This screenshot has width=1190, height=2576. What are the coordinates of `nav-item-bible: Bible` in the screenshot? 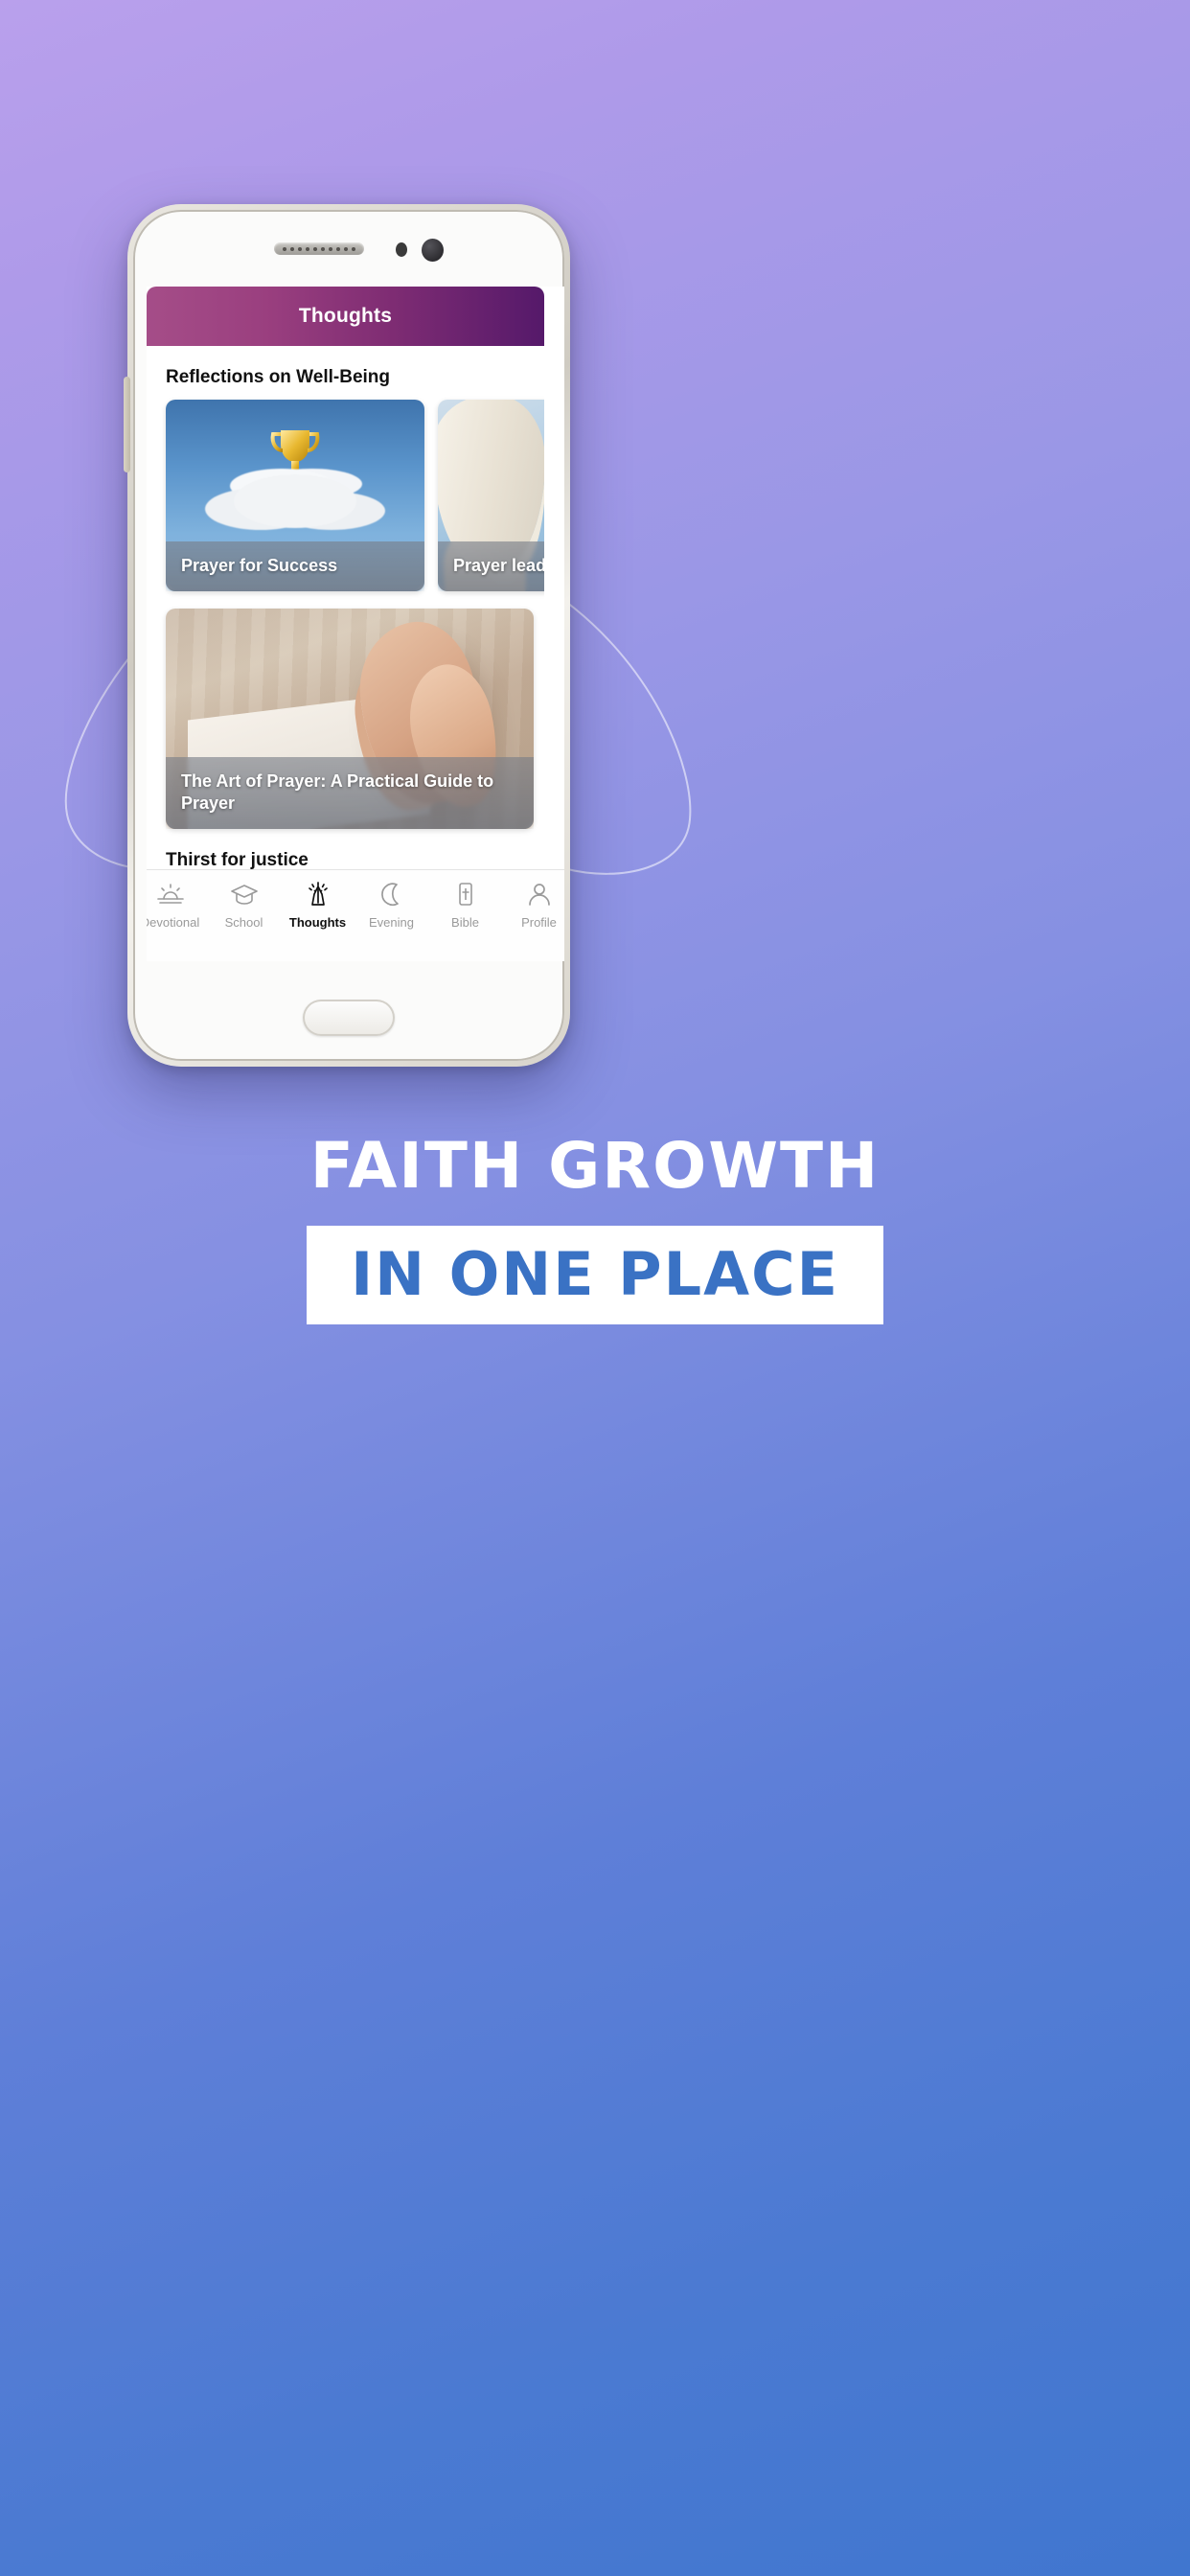 It's located at (465, 906).